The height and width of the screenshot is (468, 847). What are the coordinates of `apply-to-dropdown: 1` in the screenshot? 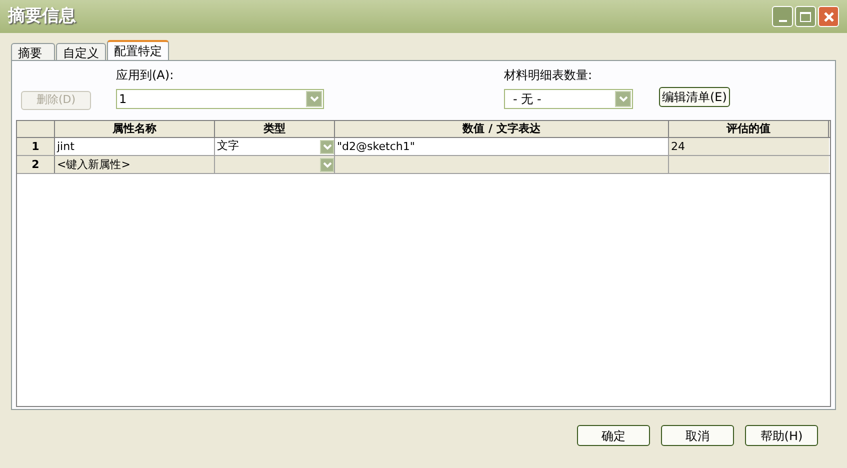 It's located at (220, 99).